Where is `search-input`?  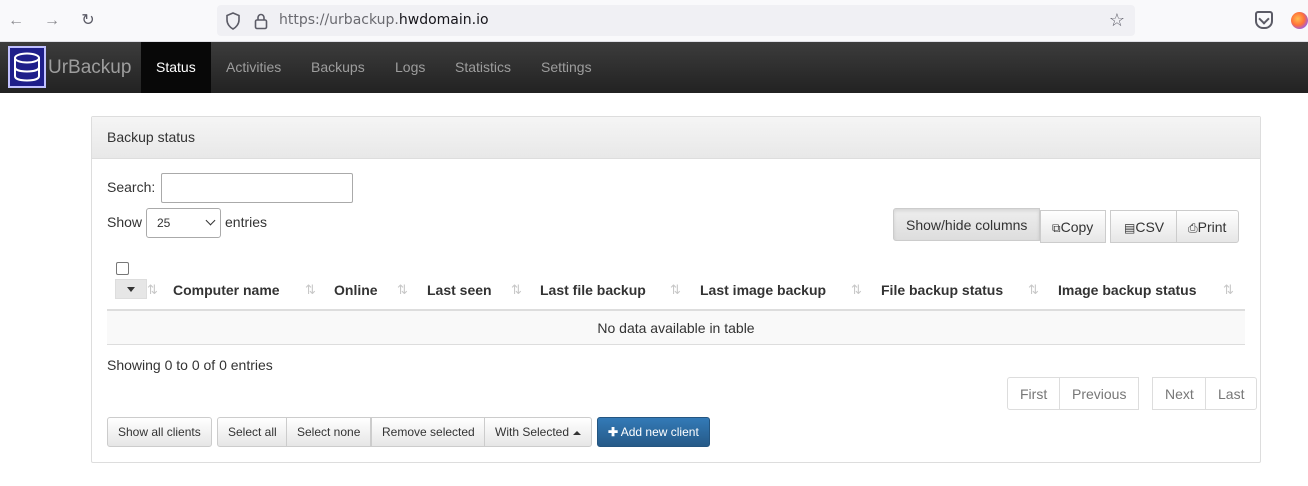
search-input is located at coordinates (257, 188).